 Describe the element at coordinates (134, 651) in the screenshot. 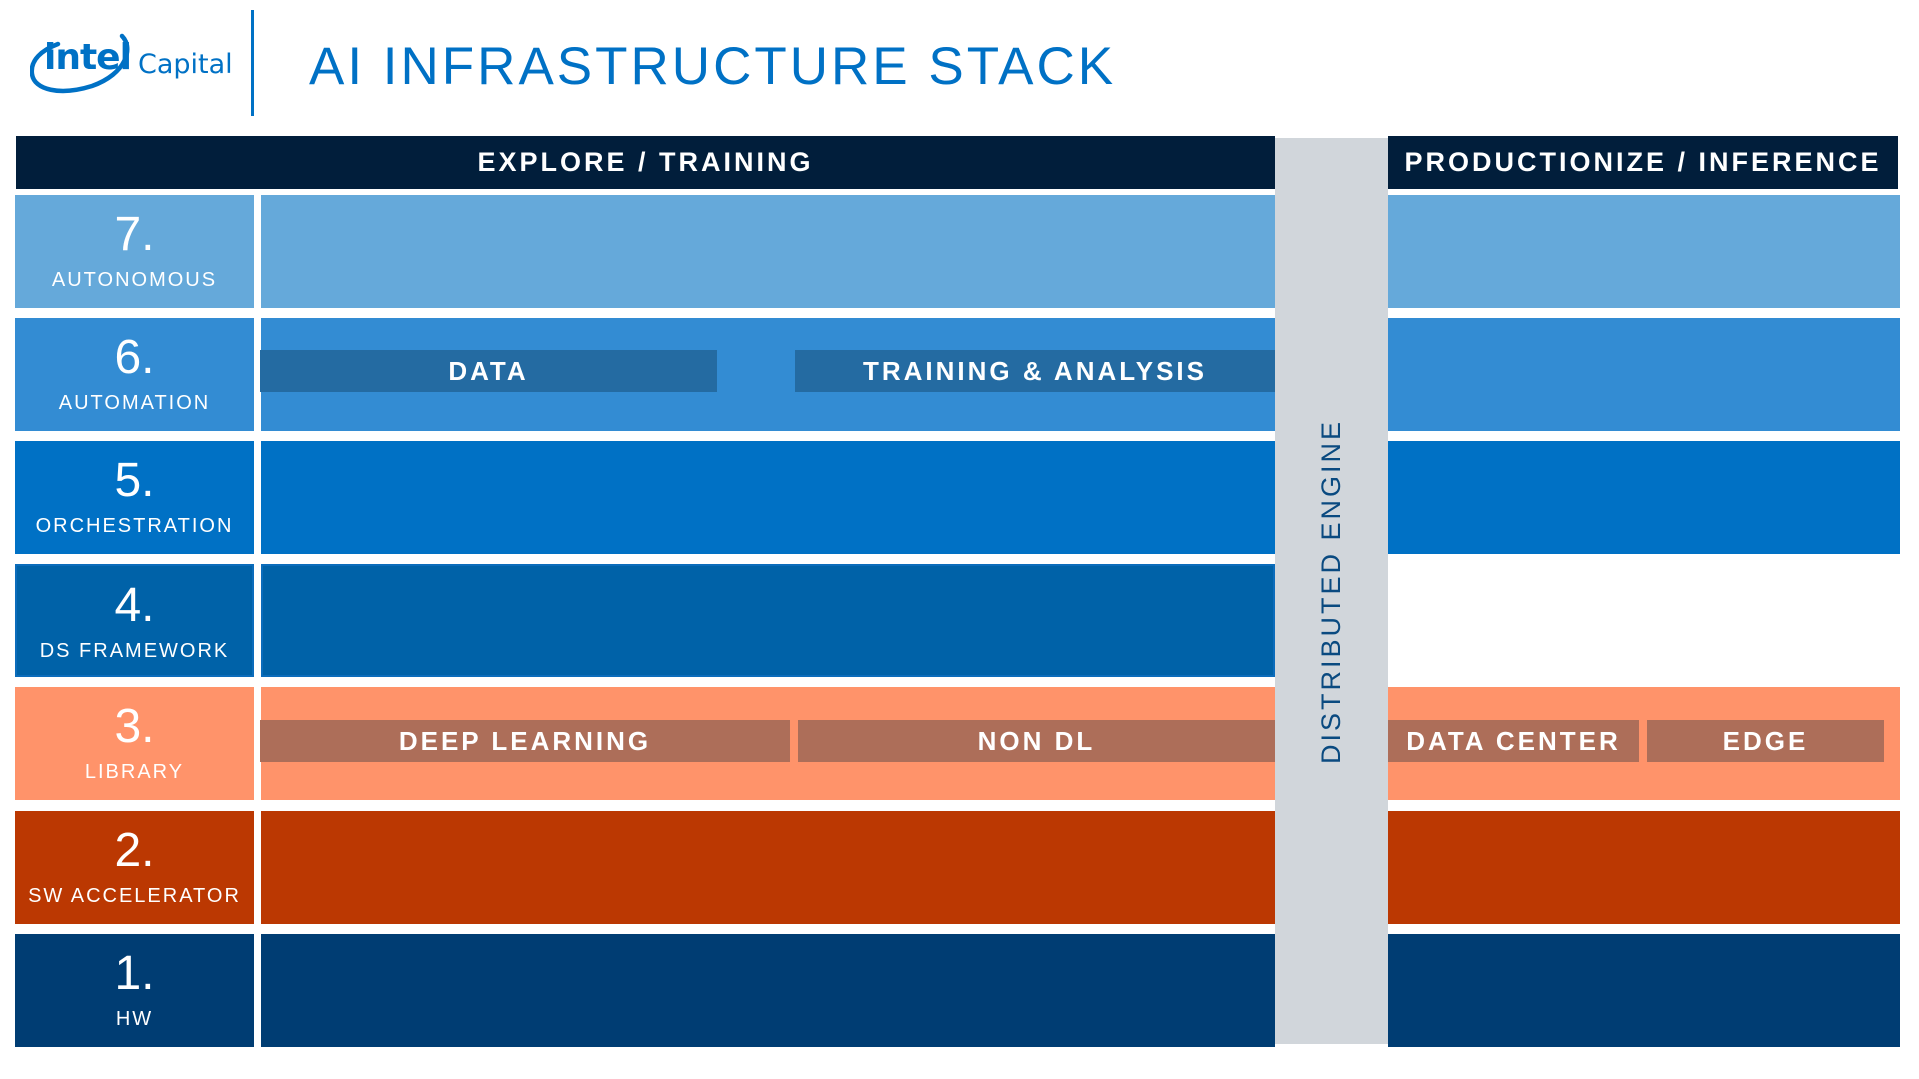

I see `layer-name: DS FRAMEWORK` at that location.